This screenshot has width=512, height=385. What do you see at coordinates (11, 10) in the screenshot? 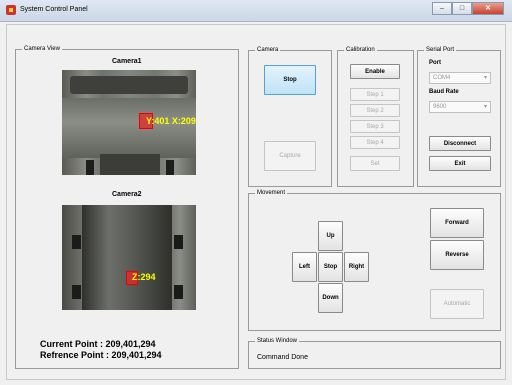
I see `app-icon` at bounding box center [11, 10].